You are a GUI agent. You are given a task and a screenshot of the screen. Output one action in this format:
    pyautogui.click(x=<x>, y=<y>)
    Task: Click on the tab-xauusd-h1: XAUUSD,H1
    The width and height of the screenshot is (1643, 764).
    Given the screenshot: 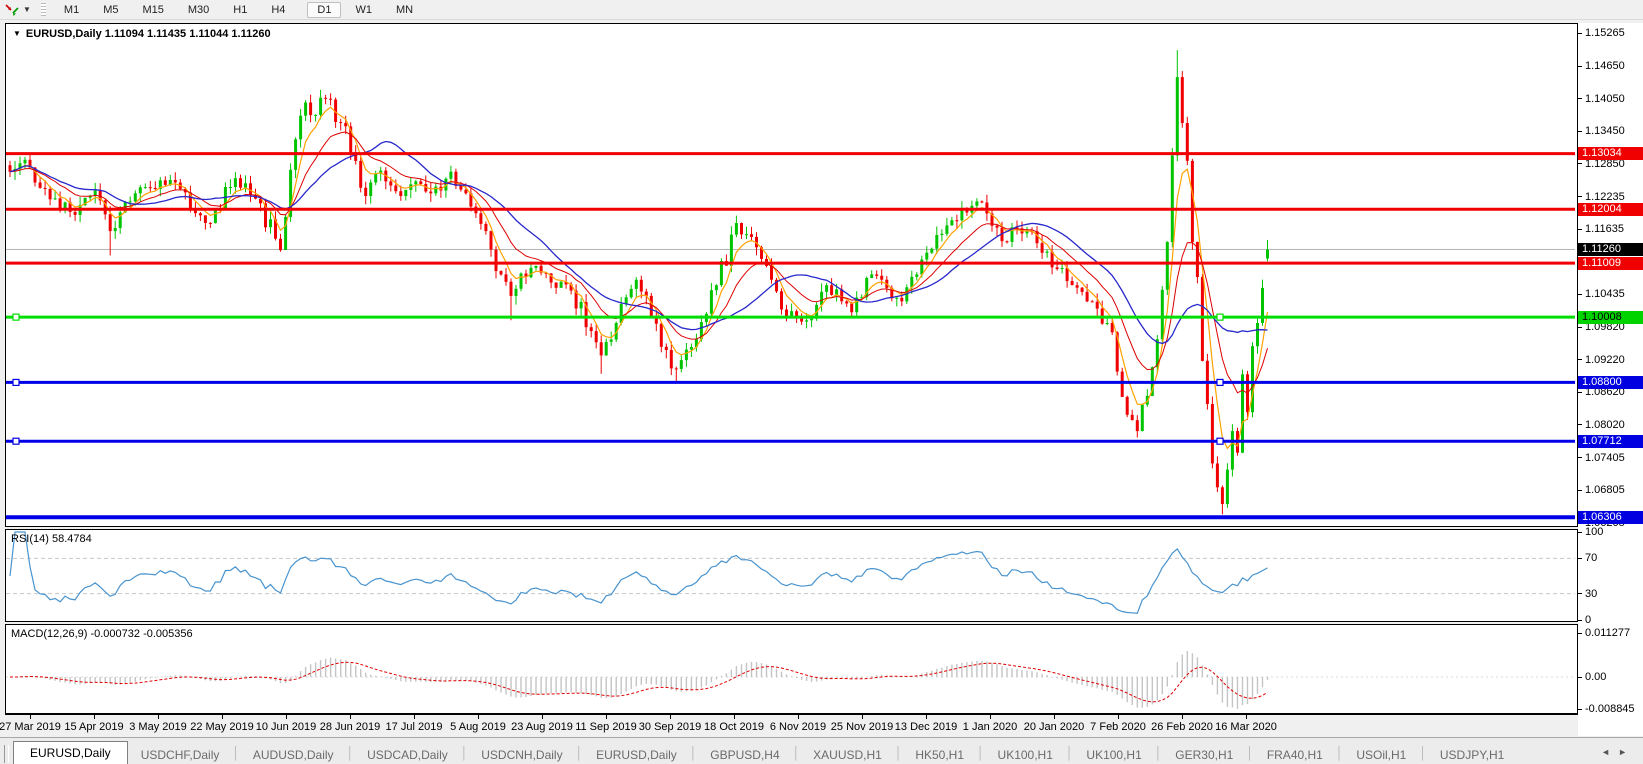 What is the action you would take?
    pyautogui.click(x=847, y=754)
    